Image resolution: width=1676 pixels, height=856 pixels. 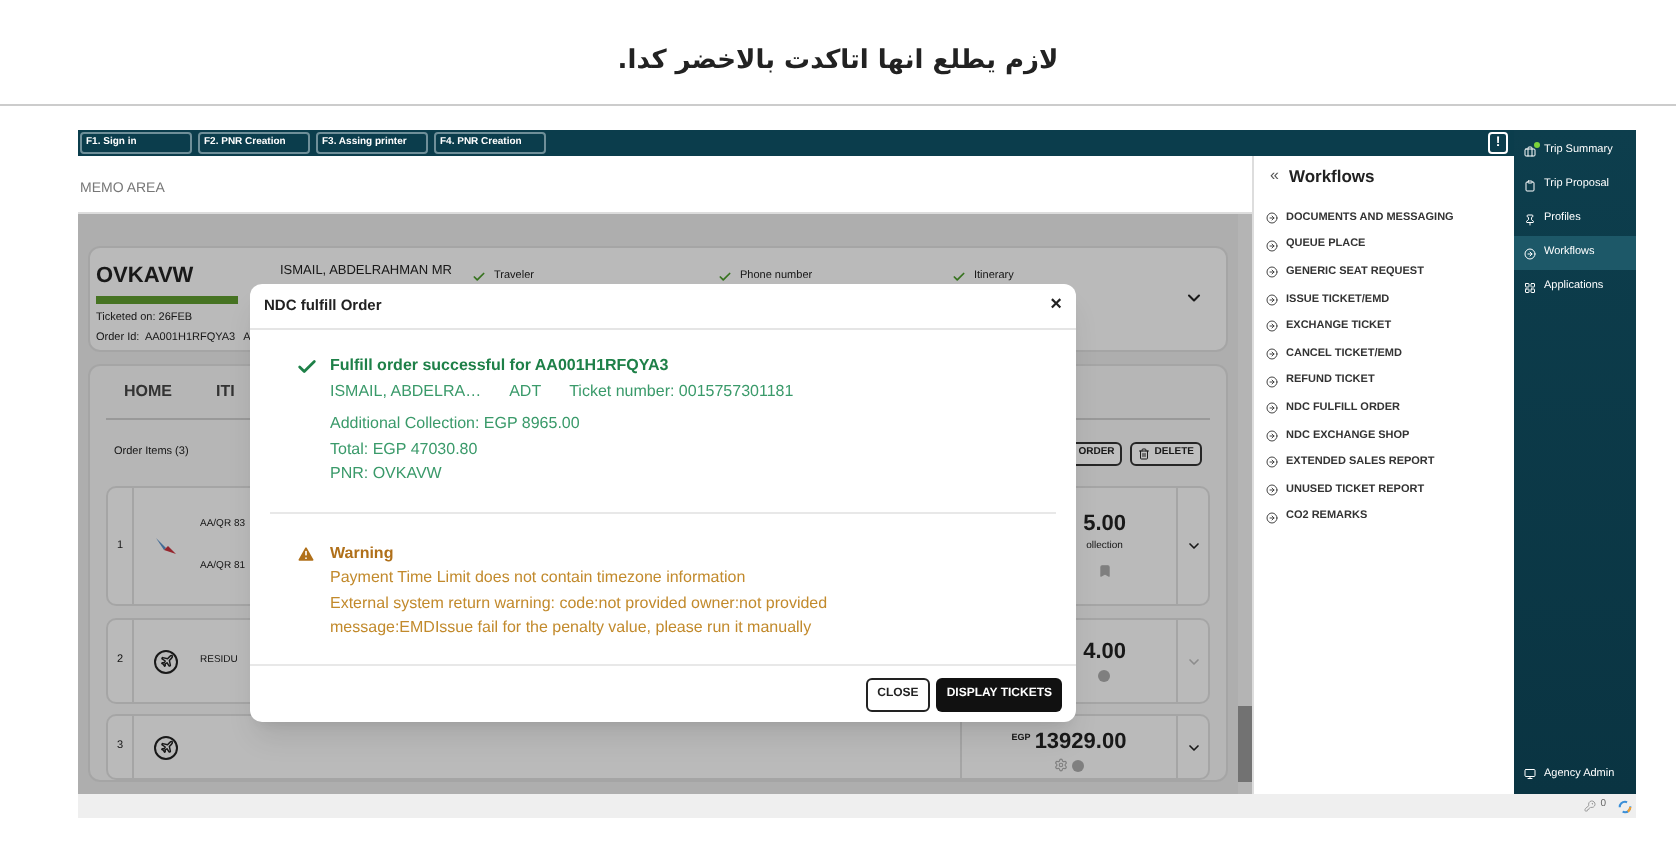 What do you see at coordinates (572, 628) in the screenshot?
I see `message-line: message:EMDIssue fail for the penalty value, please run it manually` at bounding box center [572, 628].